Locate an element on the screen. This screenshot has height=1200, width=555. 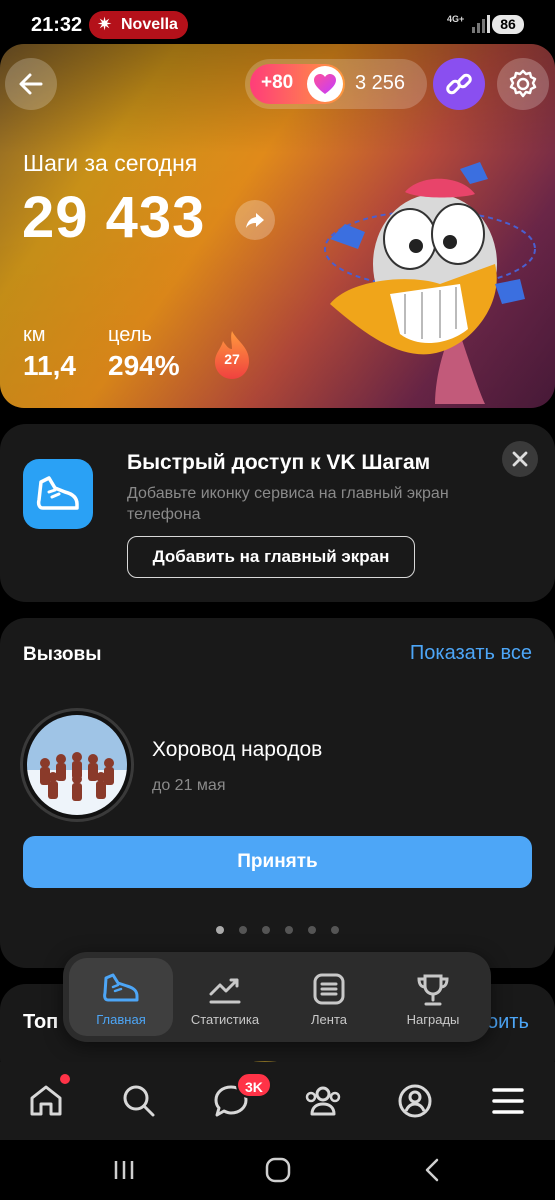
carousel-pager is located at coordinates (277, 931).